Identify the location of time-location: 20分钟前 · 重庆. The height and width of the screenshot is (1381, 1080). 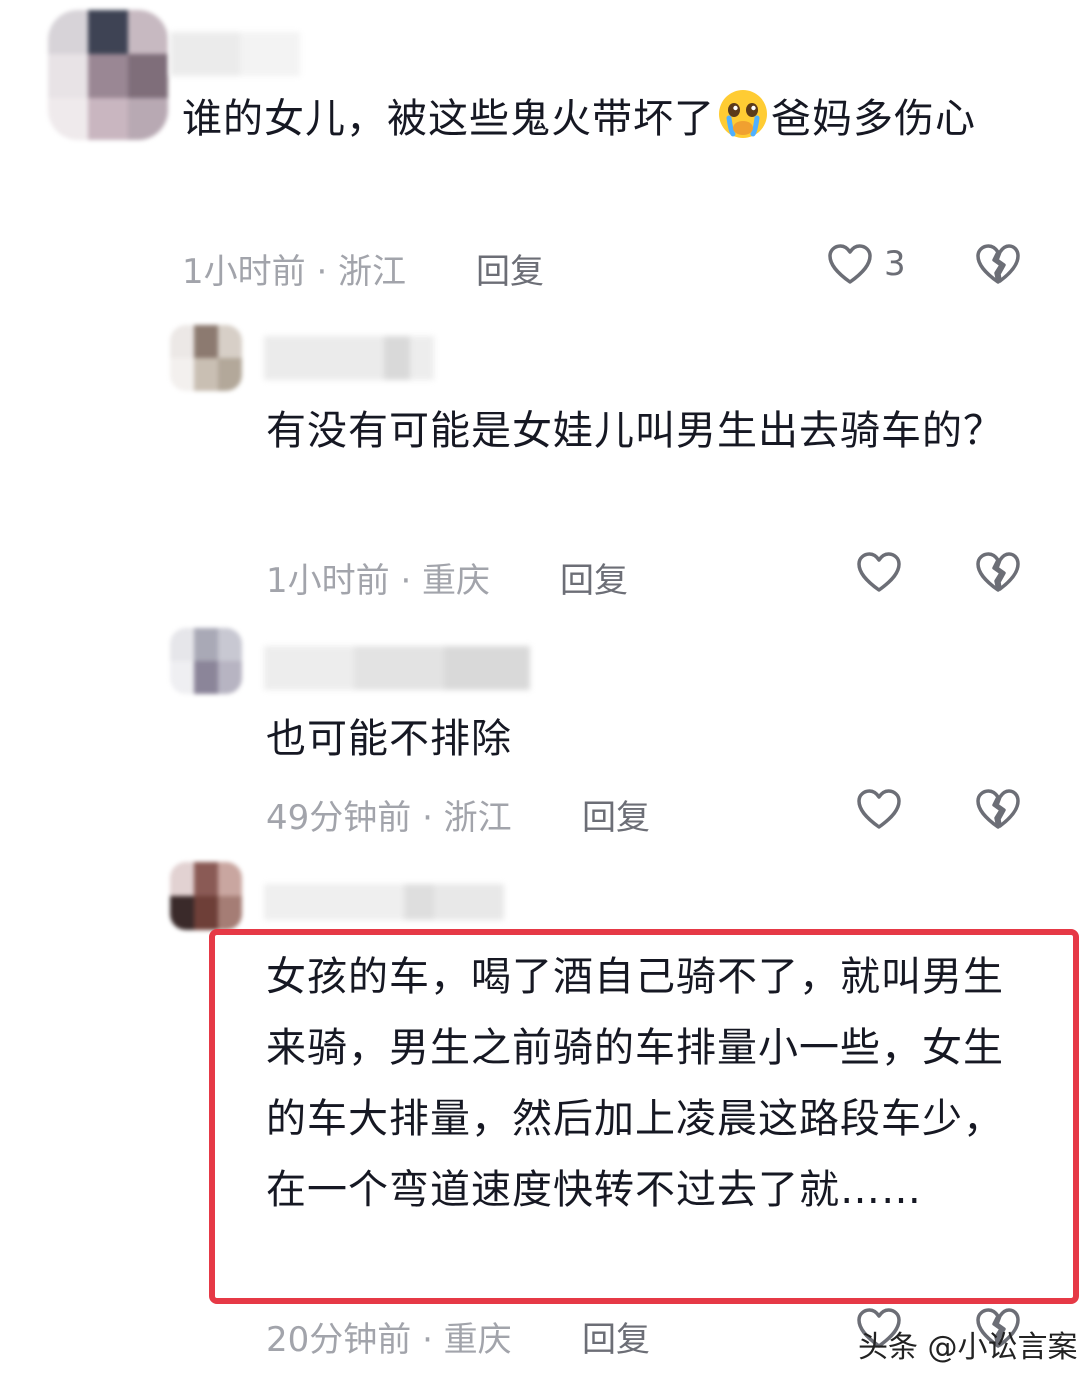
(389, 1340).